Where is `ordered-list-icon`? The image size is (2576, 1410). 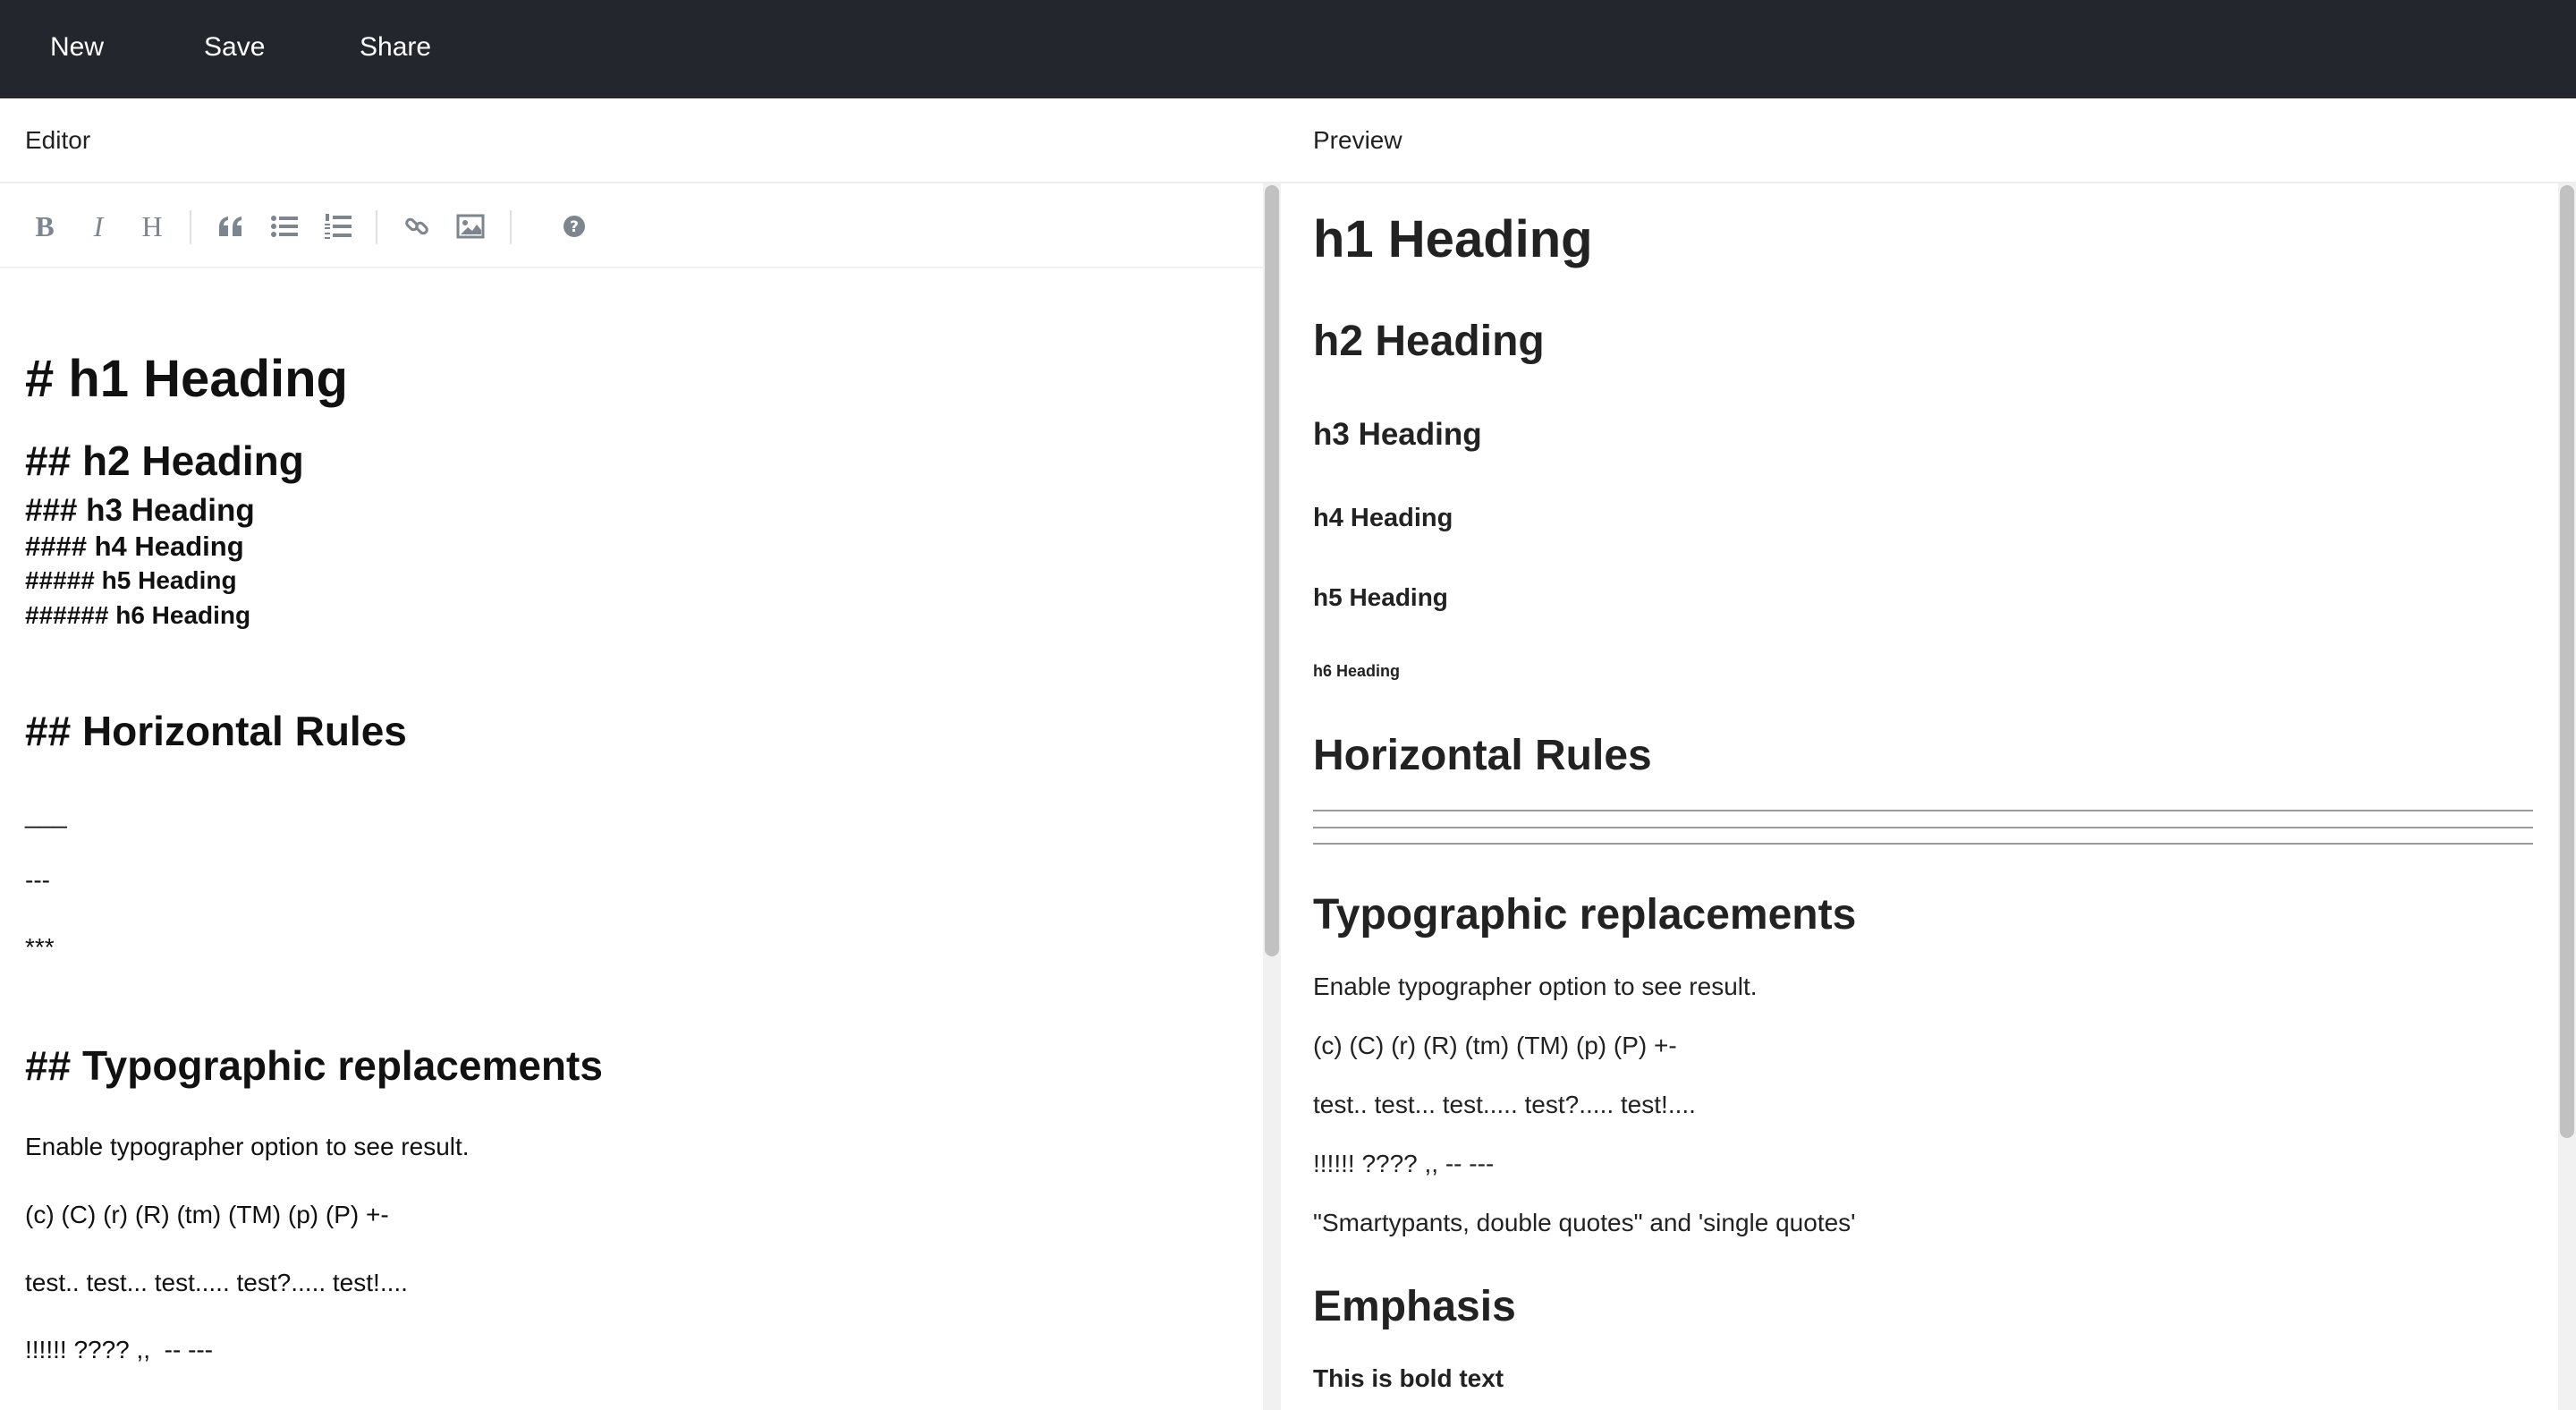
ordered-list-icon is located at coordinates (338, 226).